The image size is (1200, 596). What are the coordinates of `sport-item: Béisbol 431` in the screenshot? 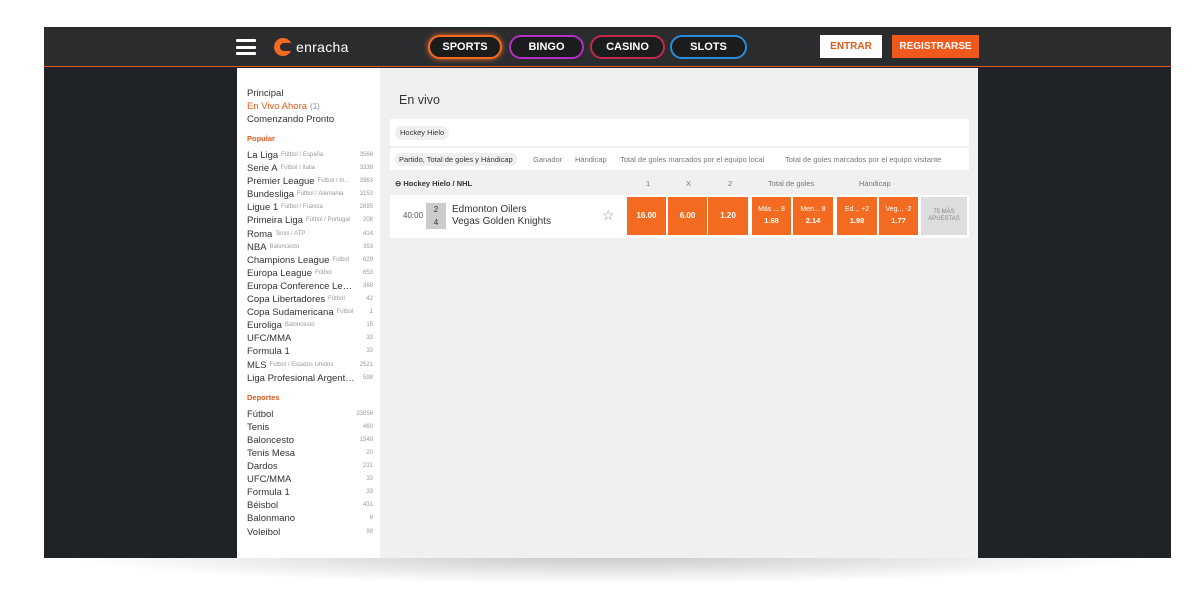 It's located at (310, 505).